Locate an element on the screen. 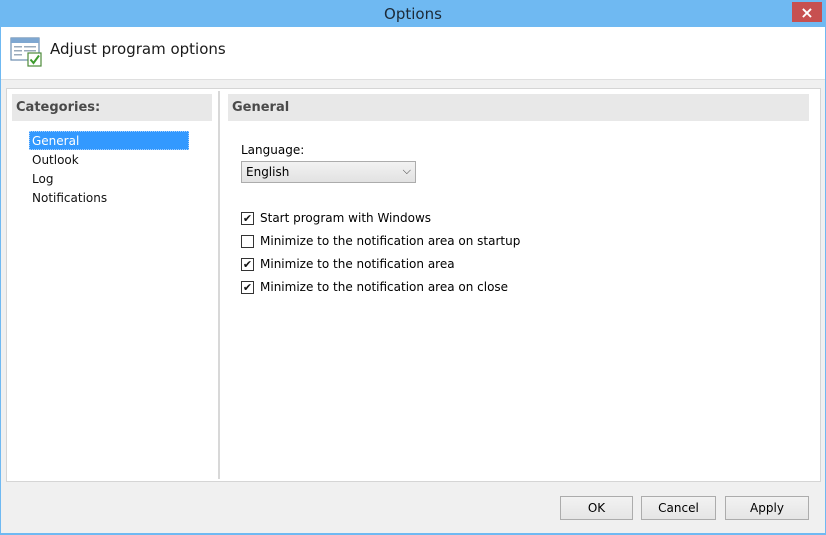 The width and height of the screenshot is (826, 535). category-outlook: Outlook is located at coordinates (109, 159).